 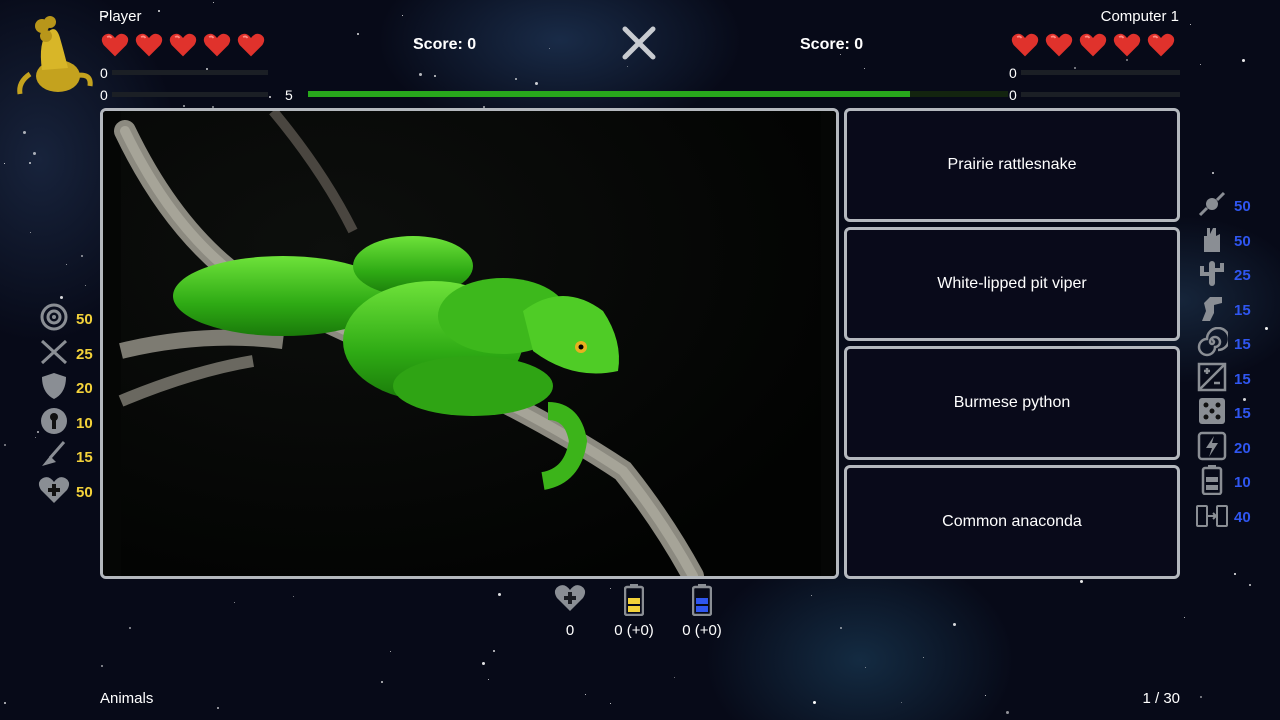 I want to click on cactus-icon, so click(x=1212, y=275).